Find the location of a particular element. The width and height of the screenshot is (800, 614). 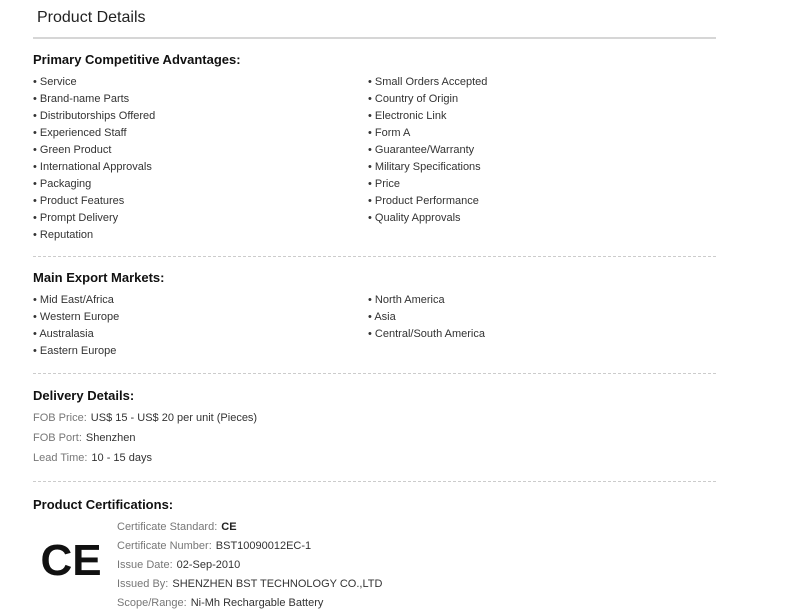

cert-issue-date-label: Issue Date: is located at coordinates (145, 565).